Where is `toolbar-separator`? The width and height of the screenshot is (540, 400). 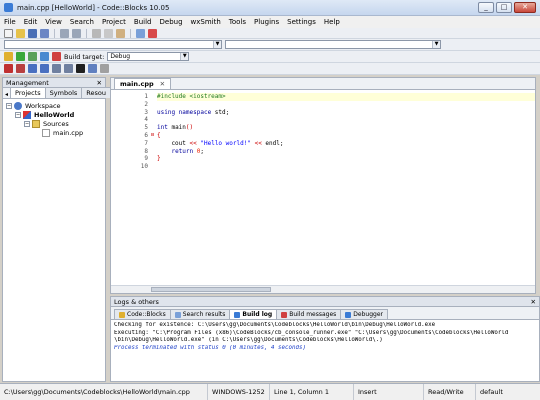
toolbar-separator is located at coordinates (86, 33).